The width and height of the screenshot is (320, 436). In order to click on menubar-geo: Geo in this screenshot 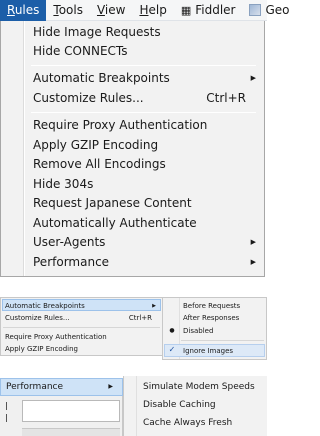, I will do `click(269, 10)`.